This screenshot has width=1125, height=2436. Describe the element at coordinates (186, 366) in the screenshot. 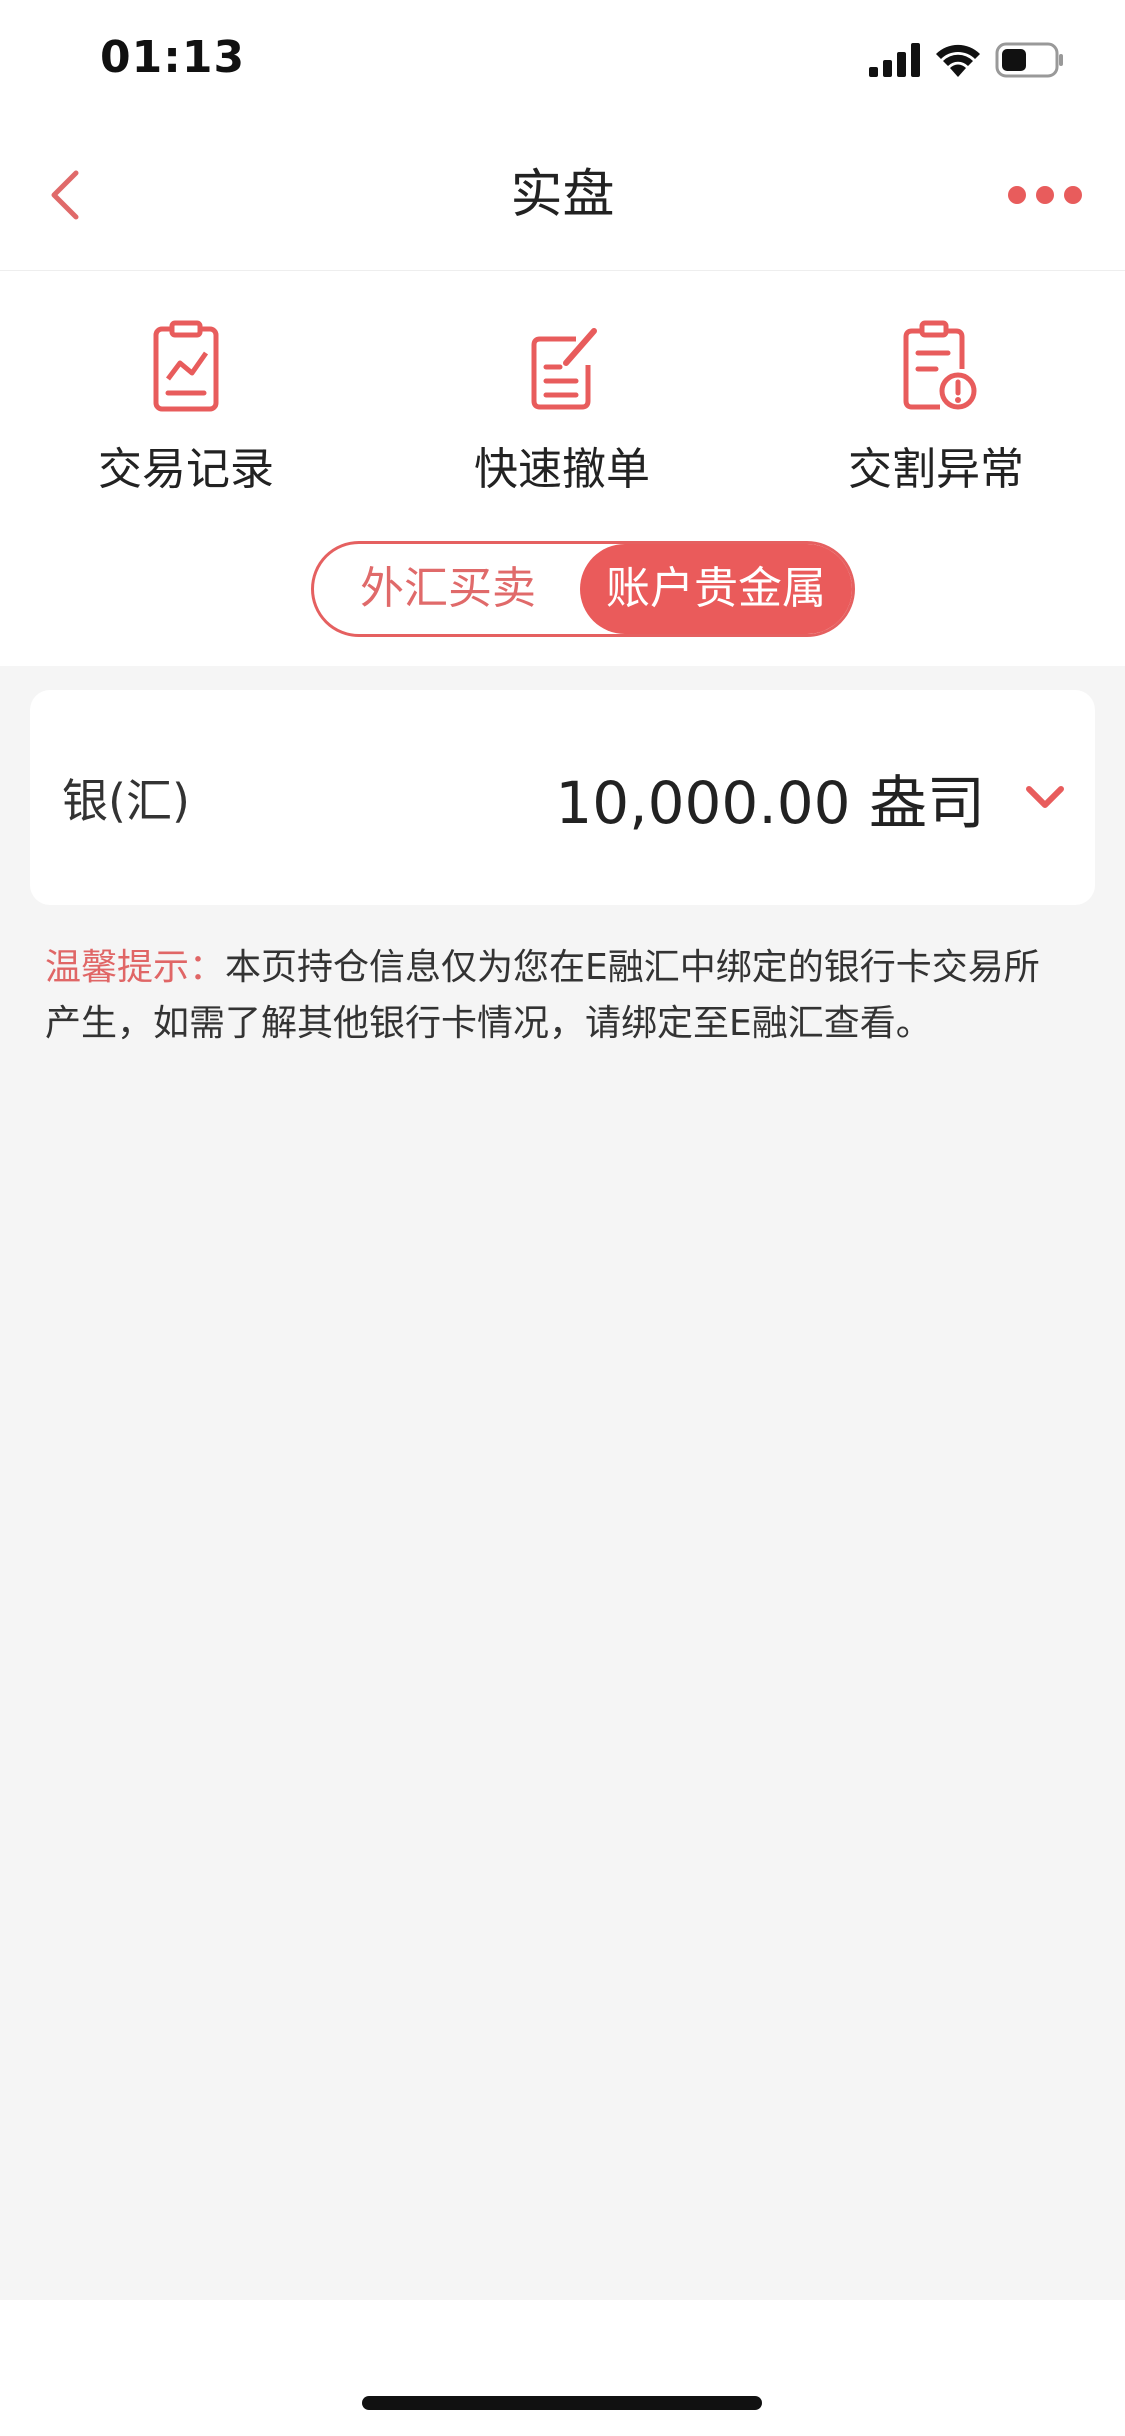

I see `chart-clipboard-icon` at that location.